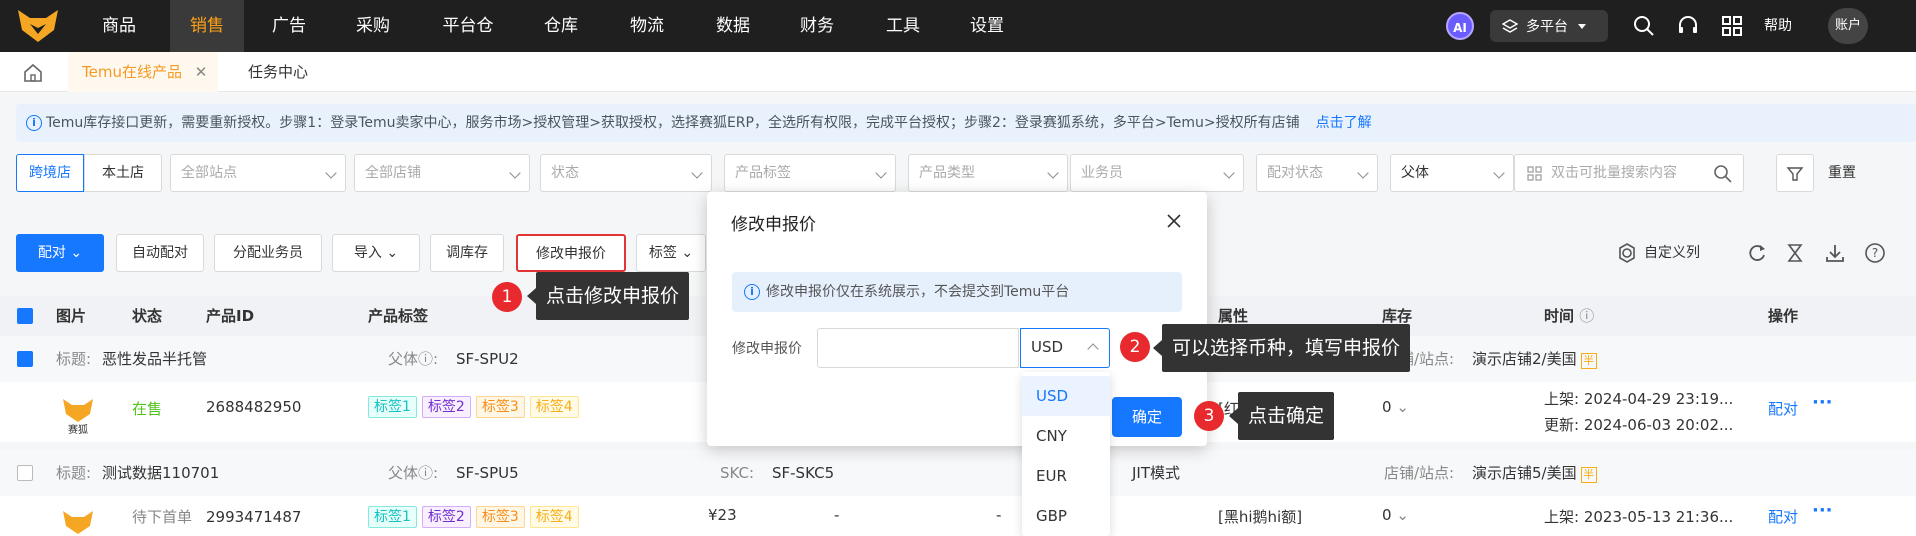  What do you see at coordinates (1842, 173) in the screenshot?
I see `reset-button: 重置` at bounding box center [1842, 173].